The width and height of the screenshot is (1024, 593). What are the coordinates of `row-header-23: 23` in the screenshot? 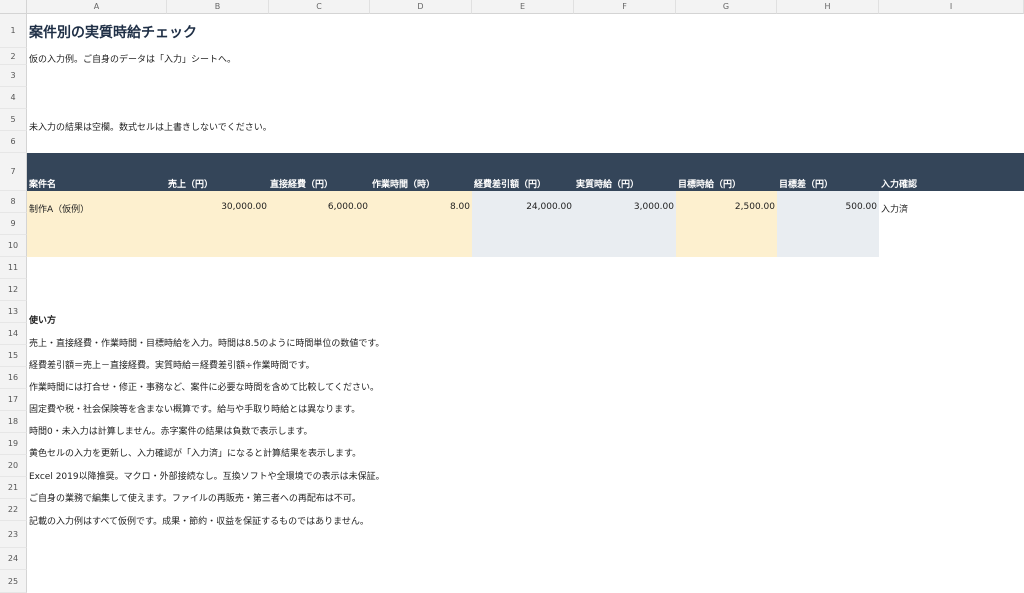 It's located at (13, 534).